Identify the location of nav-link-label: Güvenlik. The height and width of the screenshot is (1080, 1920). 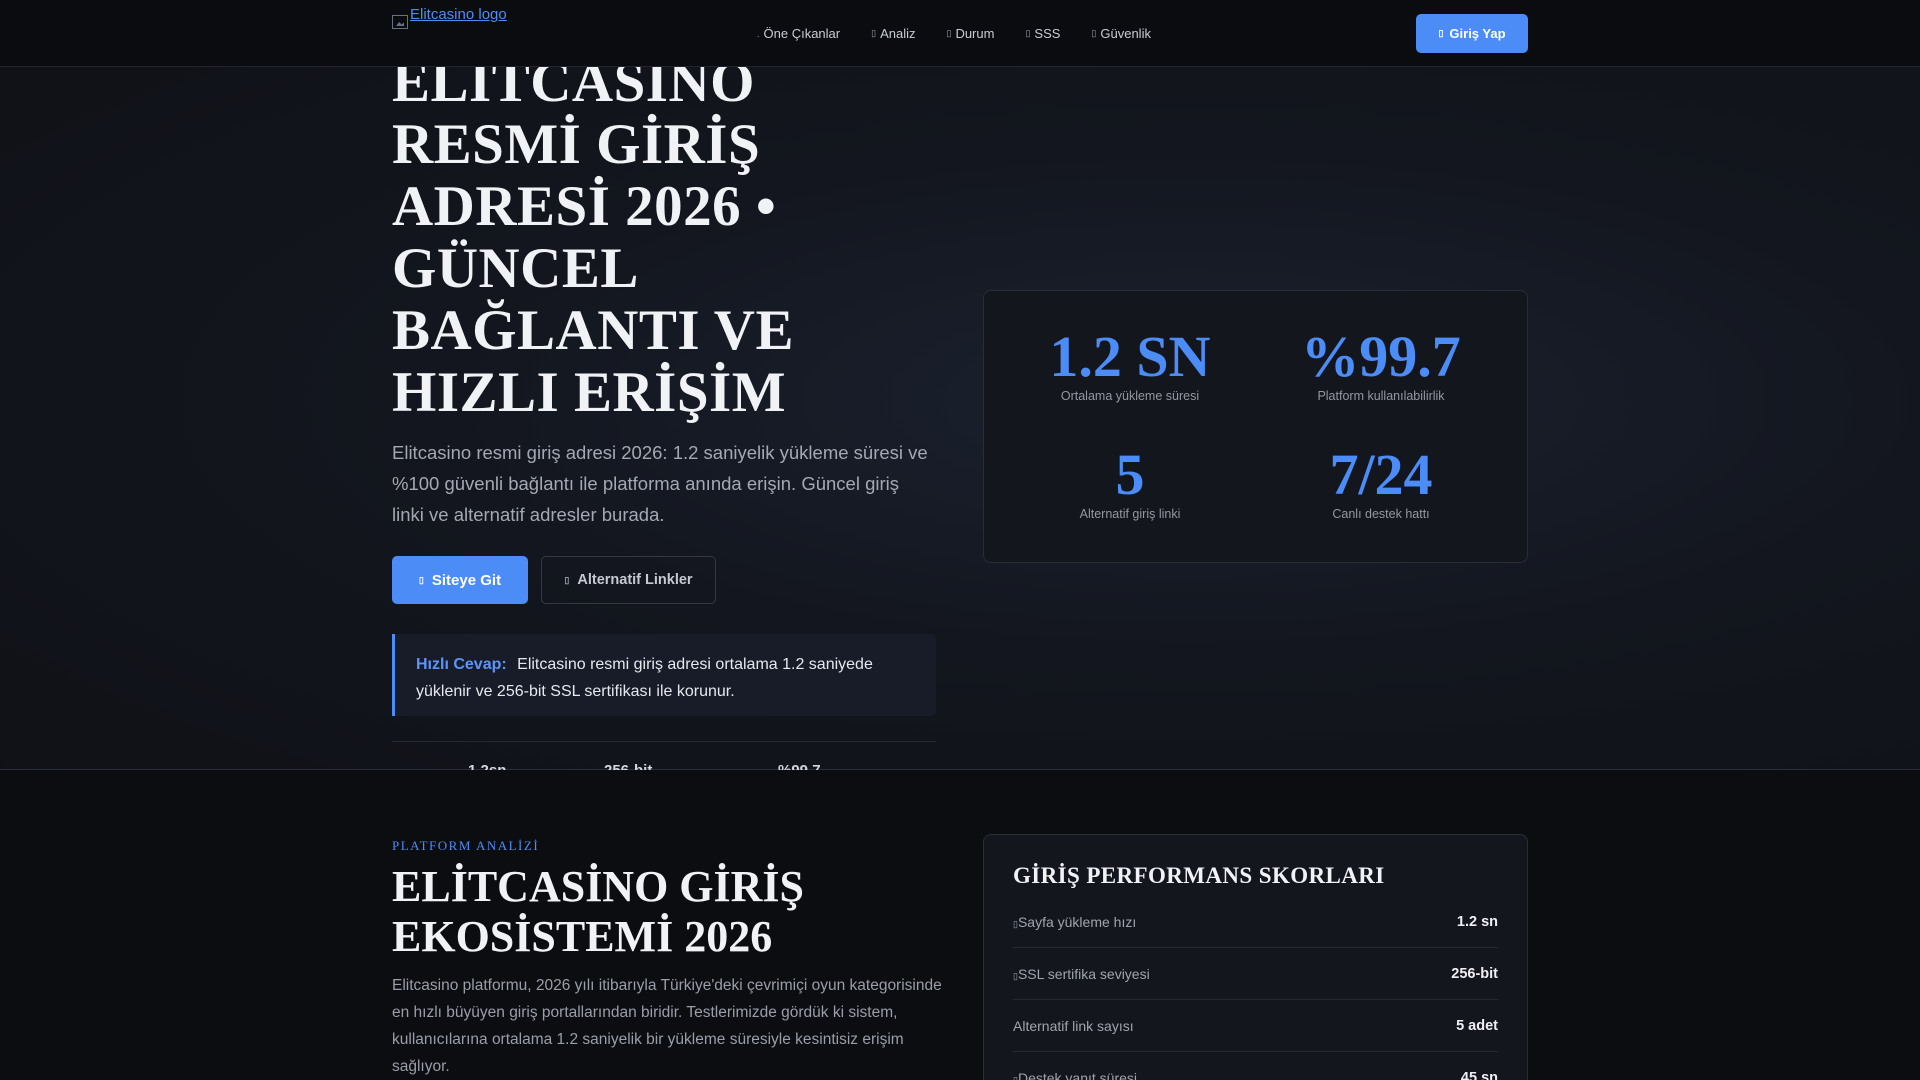
(1125, 33).